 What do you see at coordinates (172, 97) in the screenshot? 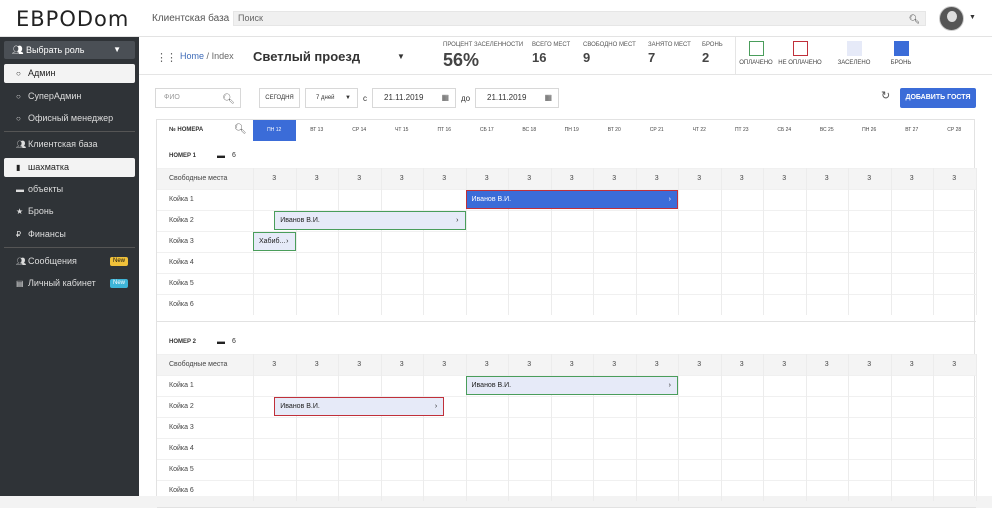
I see `fio-placeholder: ФИО` at bounding box center [172, 97].